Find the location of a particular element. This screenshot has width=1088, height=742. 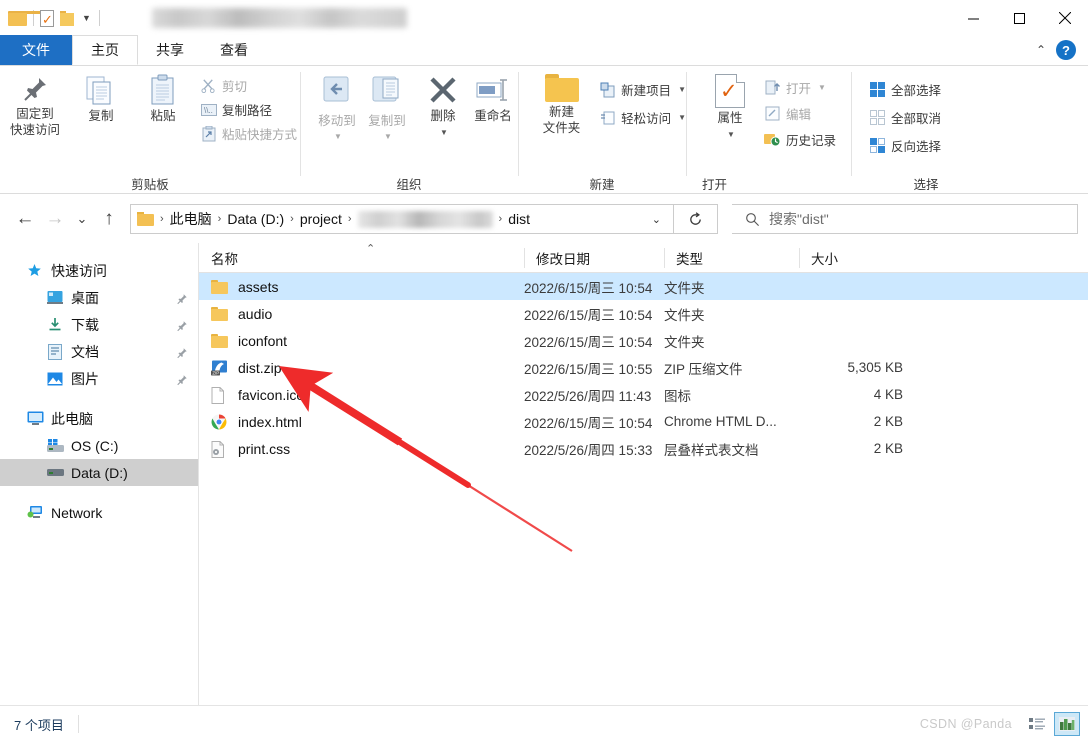

sidebar-item-network: Network is located at coordinates (99, 512).